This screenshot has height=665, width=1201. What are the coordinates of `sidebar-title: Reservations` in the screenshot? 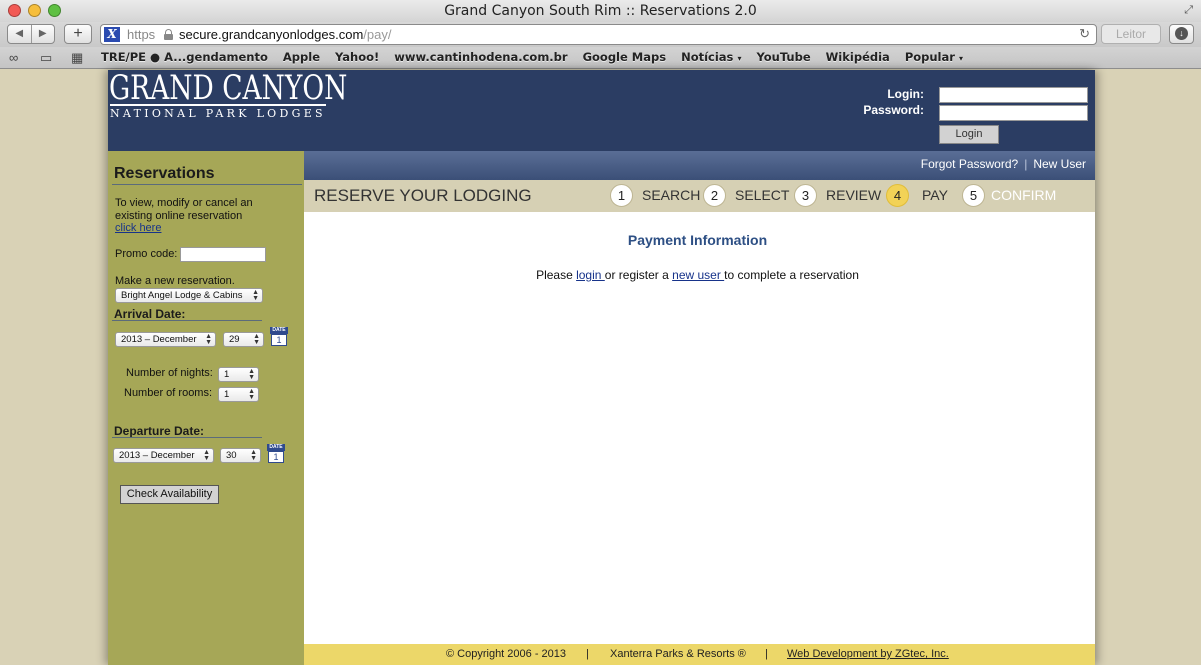 It's located at (164, 173).